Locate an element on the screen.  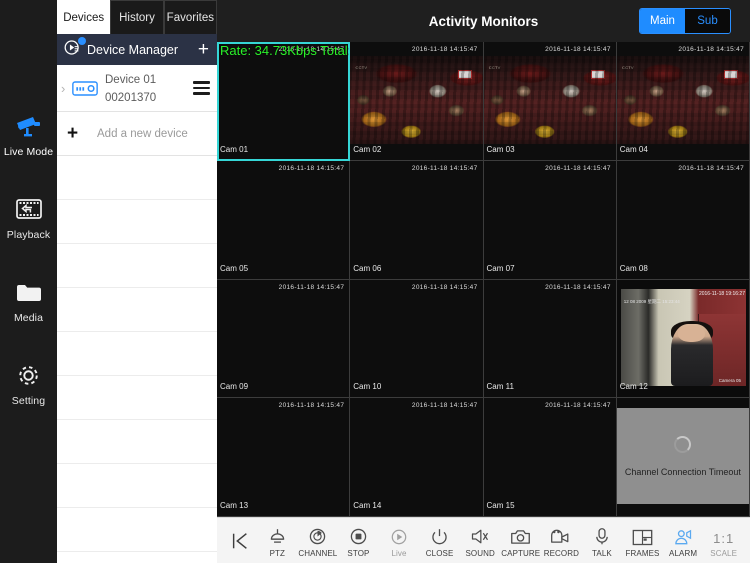
toolbar-button-capture: CAPTURE is located at coordinates (520, 540).